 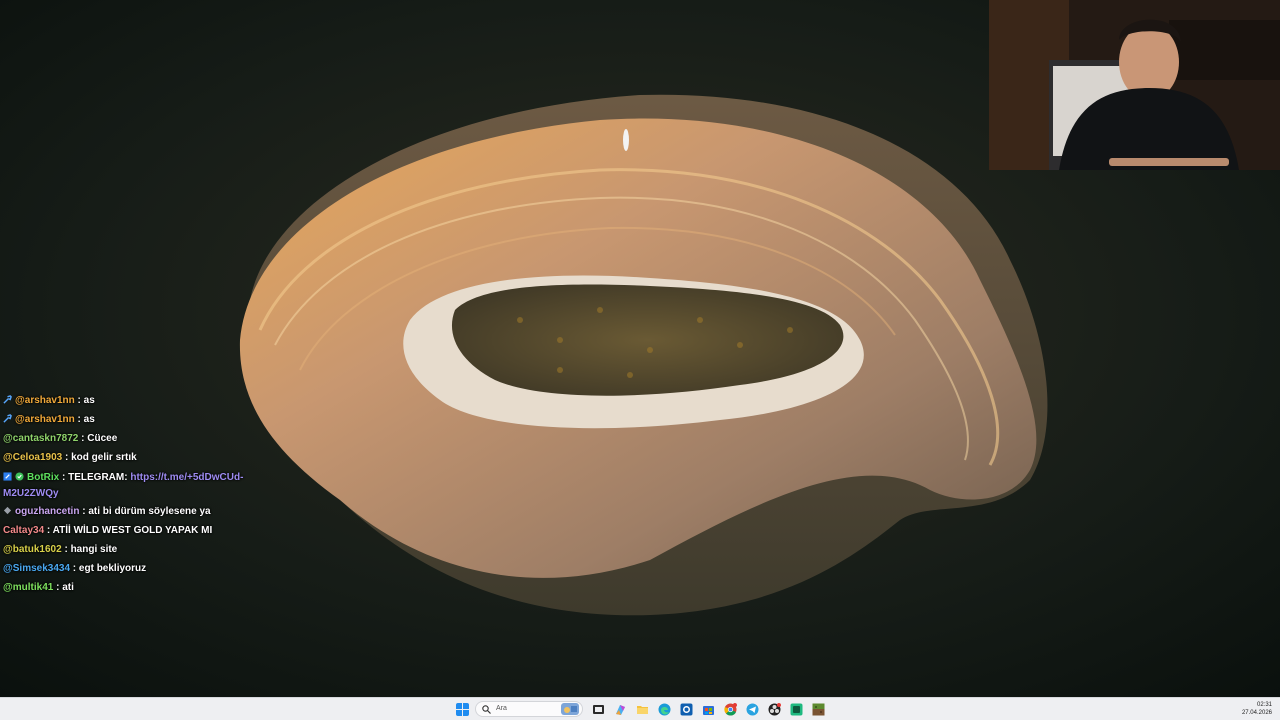 I want to click on copilot-icon, so click(x=620, y=709).